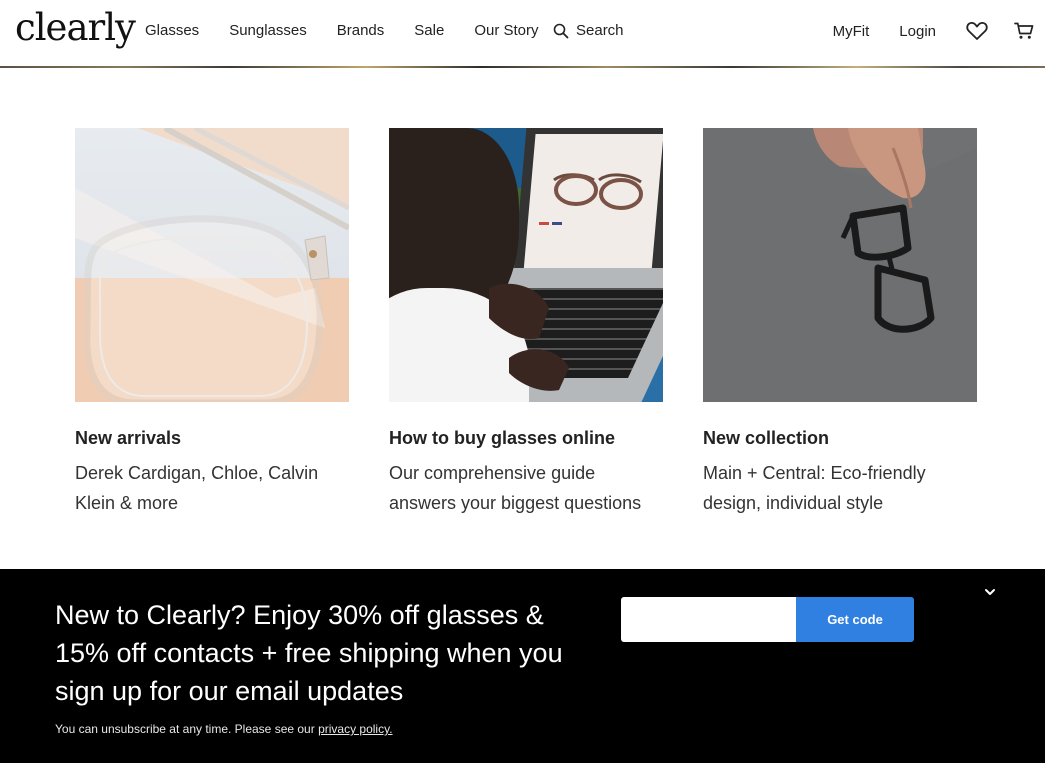 Image resolution: width=1045 pixels, height=763 pixels. What do you see at coordinates (840, 265) in the screenshot?
I see `model-holding-glasses-image` at bounding box center [840, 265].